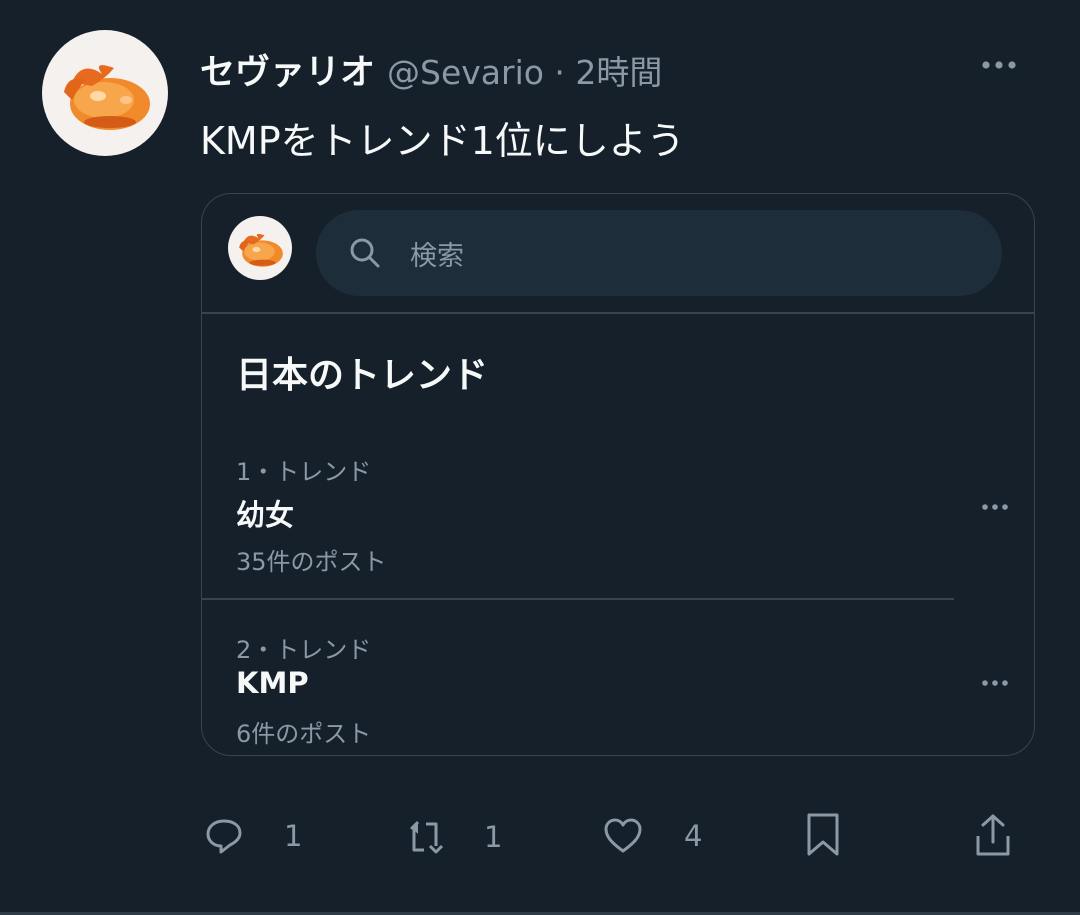  I want to click on trends-title: 日本のトレンド, so click(362, 375).